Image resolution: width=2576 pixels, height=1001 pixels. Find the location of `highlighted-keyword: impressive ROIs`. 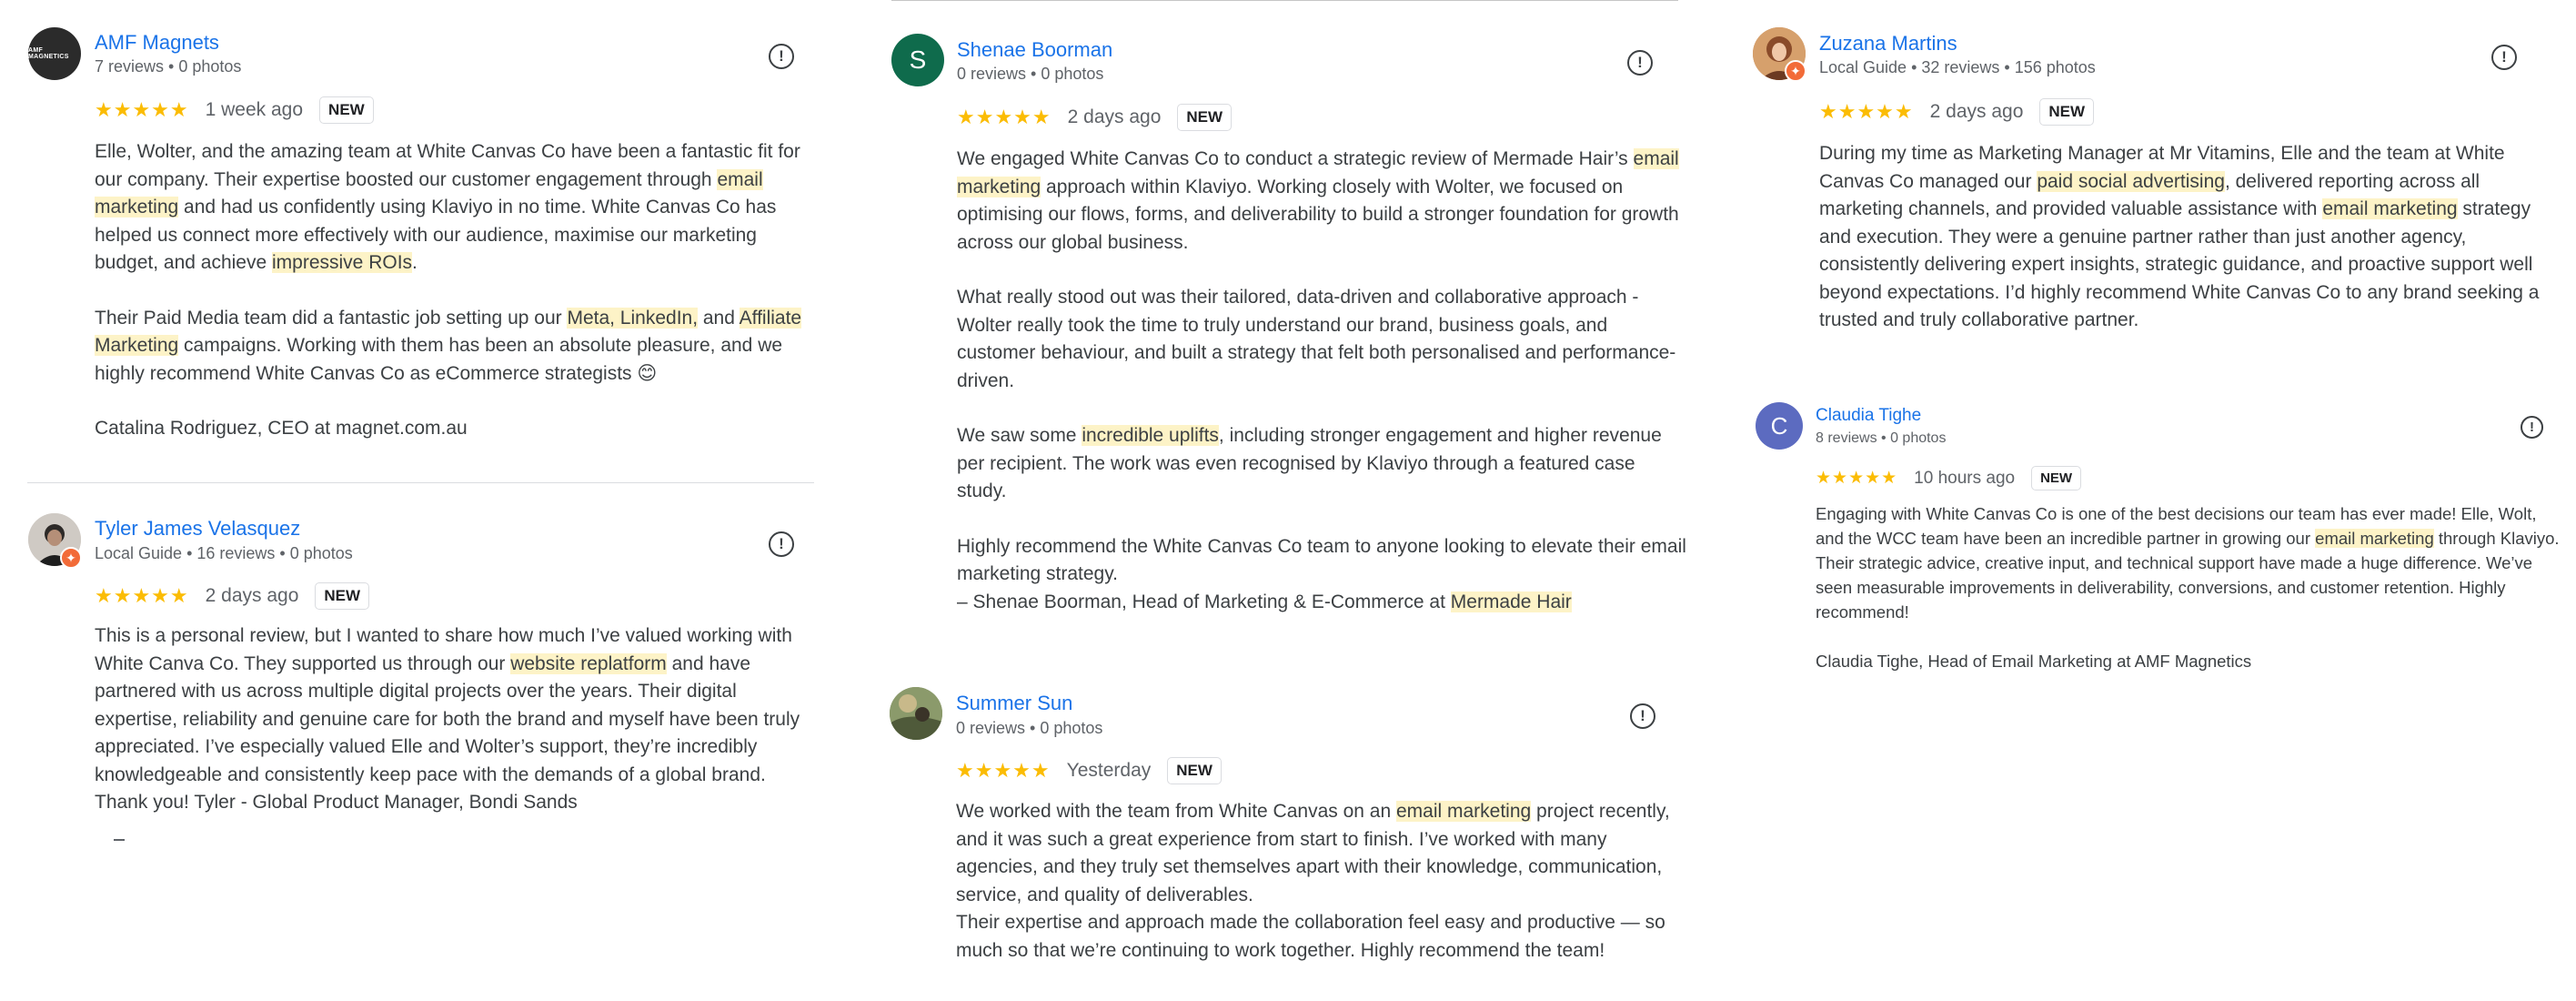

highlighted-keyword: impressive ROIs is located at coordinates (342, 263).